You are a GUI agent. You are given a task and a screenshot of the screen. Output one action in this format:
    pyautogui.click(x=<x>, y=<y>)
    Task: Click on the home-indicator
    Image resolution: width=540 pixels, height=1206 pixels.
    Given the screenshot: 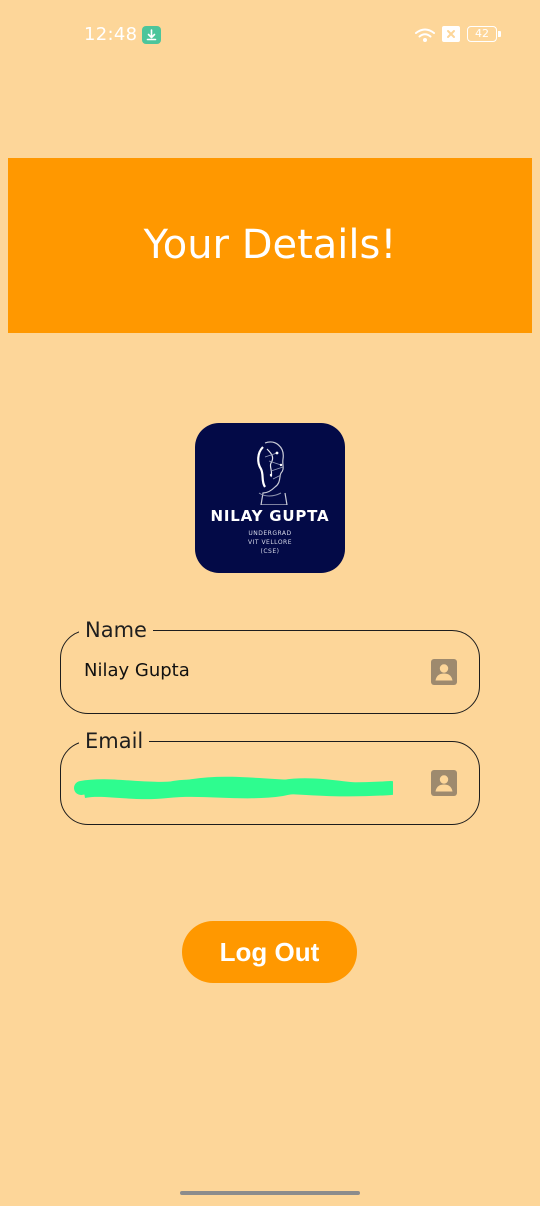 What is the action you would take?
    pyautogui.click(x=270, y=1193)
    